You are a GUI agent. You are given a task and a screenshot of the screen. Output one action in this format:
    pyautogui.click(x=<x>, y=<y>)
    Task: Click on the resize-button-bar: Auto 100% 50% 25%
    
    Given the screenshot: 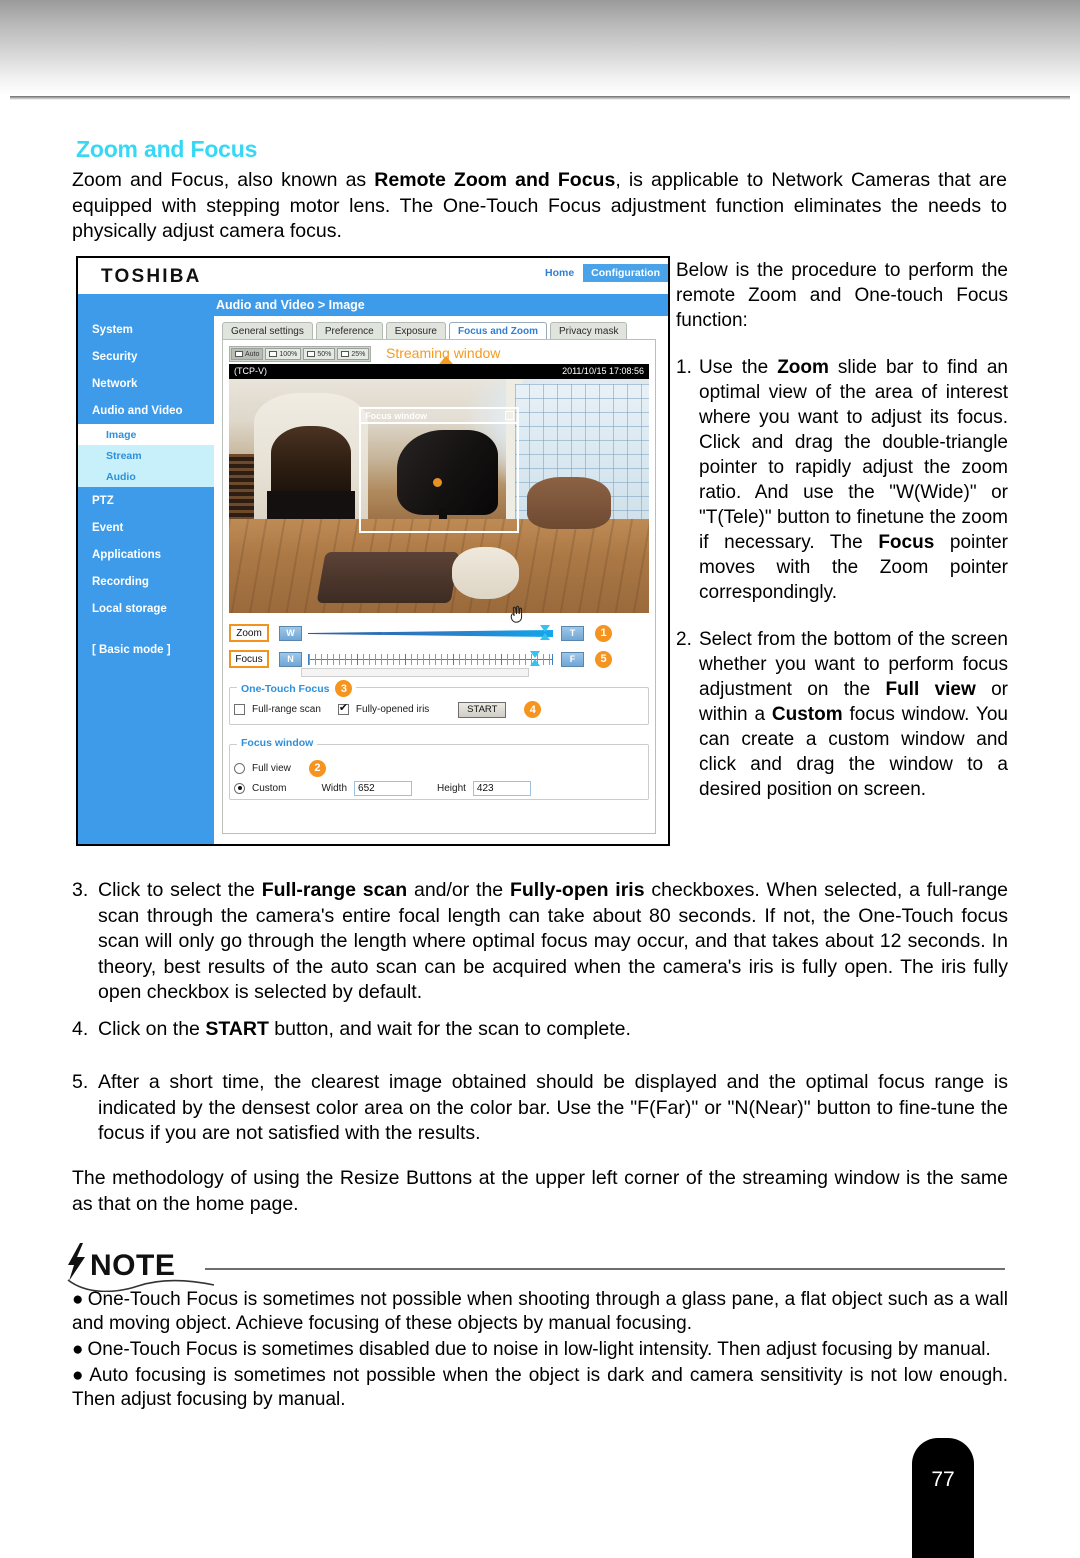 What is the action you would take?
    pyautogui.click(x=300, y=354)
    